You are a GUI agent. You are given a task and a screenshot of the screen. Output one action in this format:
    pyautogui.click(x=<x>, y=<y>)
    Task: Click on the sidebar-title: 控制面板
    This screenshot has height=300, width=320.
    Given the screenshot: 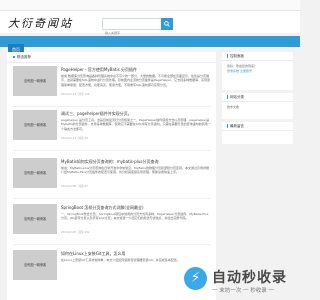 What is the action you would take?
    pyautogui.click(x=257, y=56)
    